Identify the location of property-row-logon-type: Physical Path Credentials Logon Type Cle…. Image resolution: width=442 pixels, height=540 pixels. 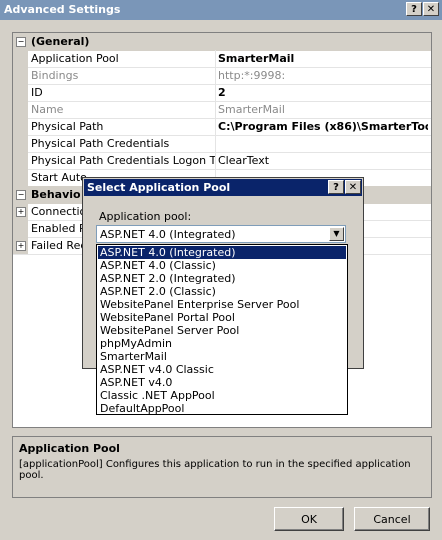
(222, 161).